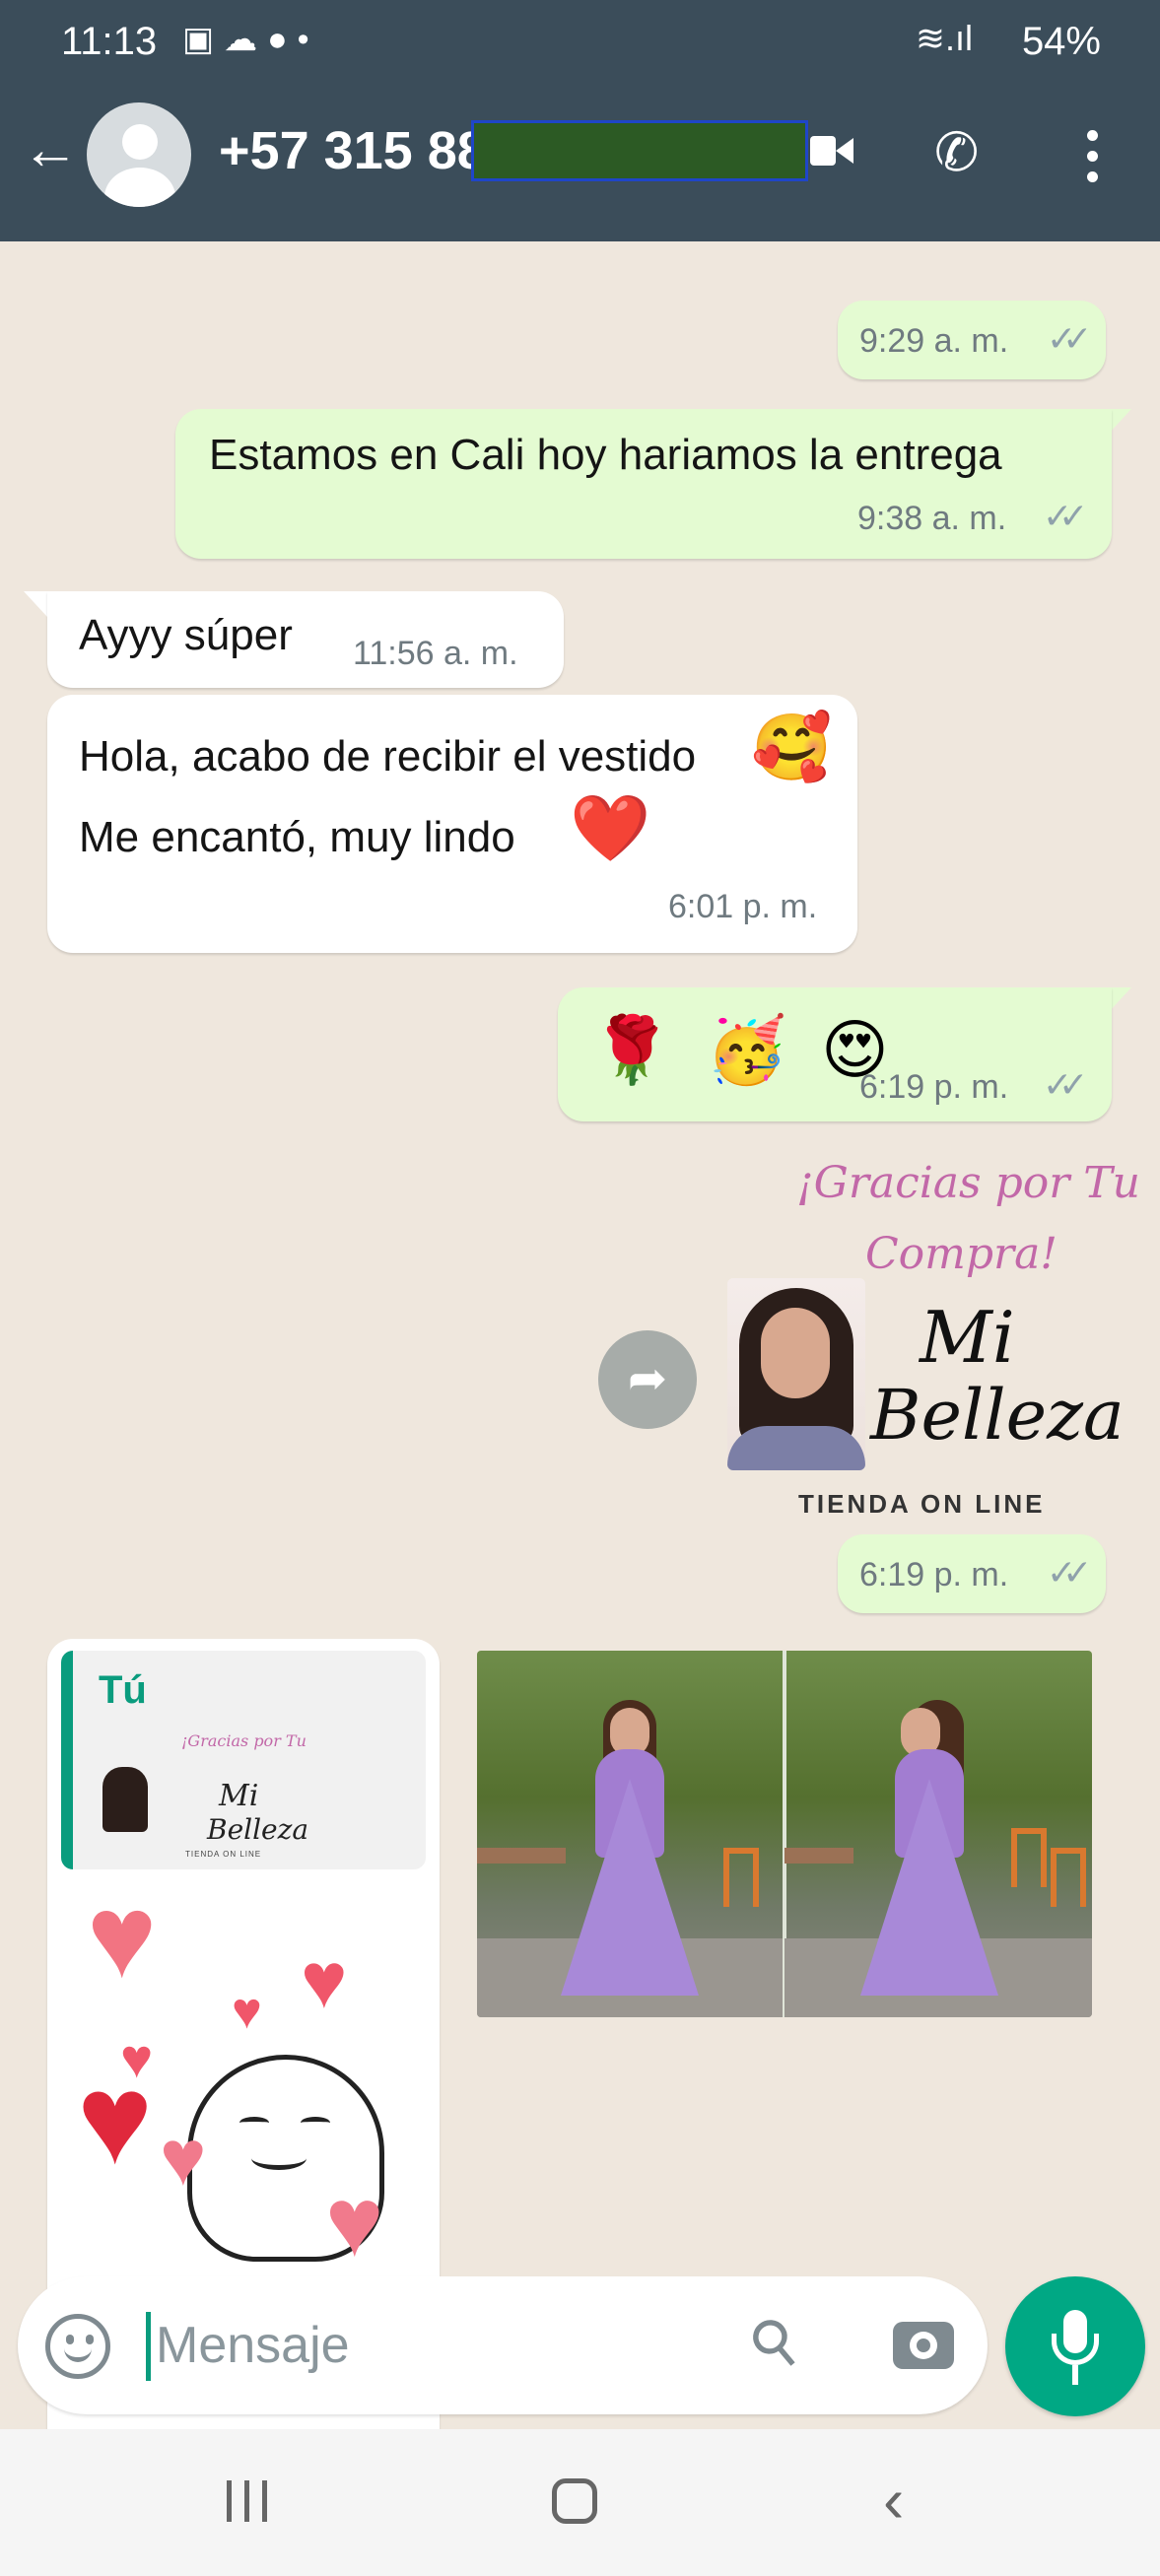 This screenshot has width=1160, height=2576. Describe the element at coordinates (435, 653) in the screenshot. I see `message-time: 11:56 a. m.` at that location.